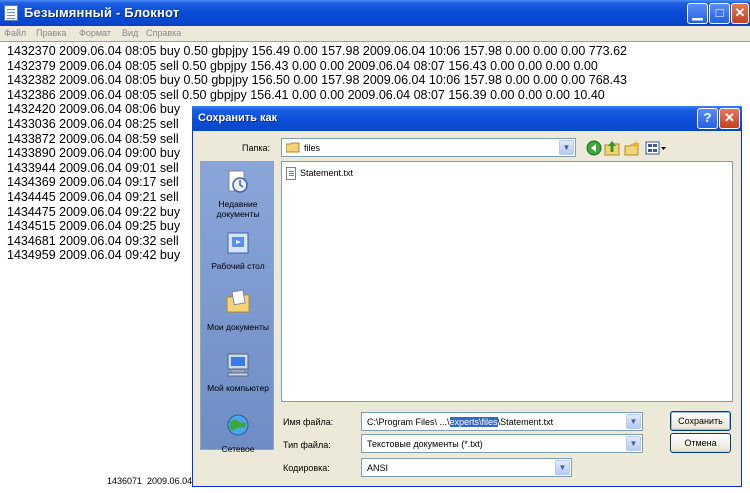  Describe the element at coordinates (467, 118) in the screenshot. I see `dialog-title-bar: Сохранить как ? ✕` at that location.